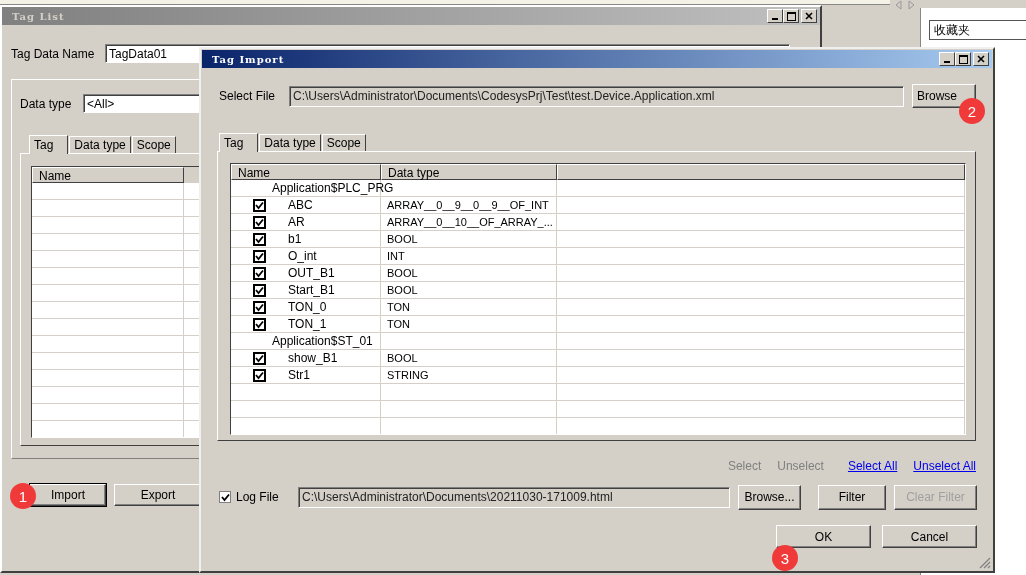 The height and width of the screenshot is (575, 1026). What do you see at coordinates (872, 467) in the screenshot?
I see `link: Select All` at bounding box center [872, 467].